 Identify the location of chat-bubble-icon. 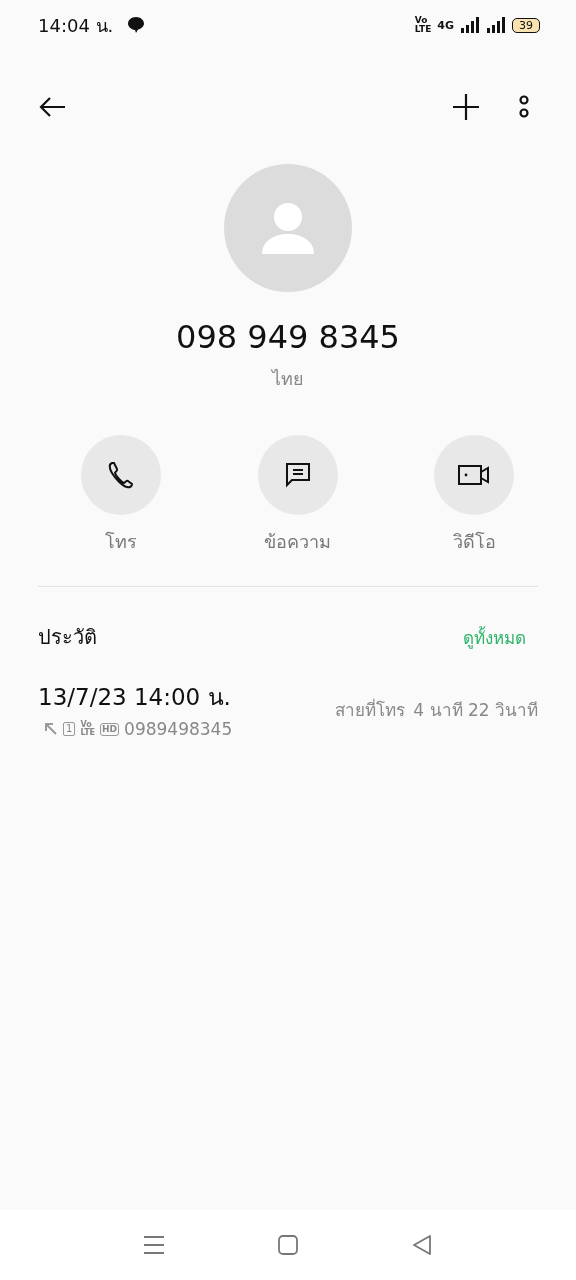
(136, 25).